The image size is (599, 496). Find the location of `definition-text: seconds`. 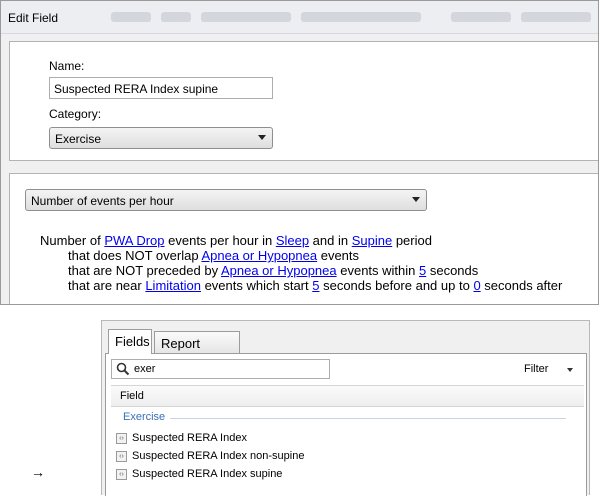

definition-text: seconds is located at coordinates (452, 270).